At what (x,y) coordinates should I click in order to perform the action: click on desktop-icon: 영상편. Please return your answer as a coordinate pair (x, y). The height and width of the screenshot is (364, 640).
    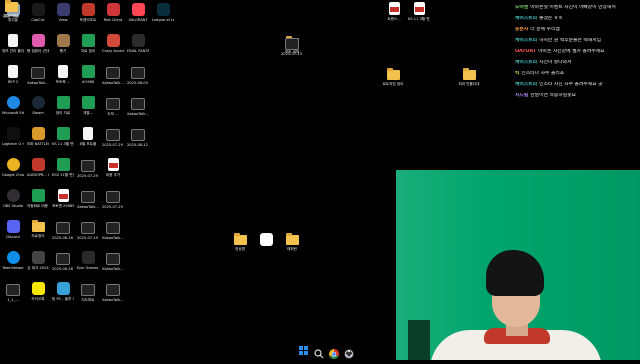
    Looking at the image, I should click on (240, 242).